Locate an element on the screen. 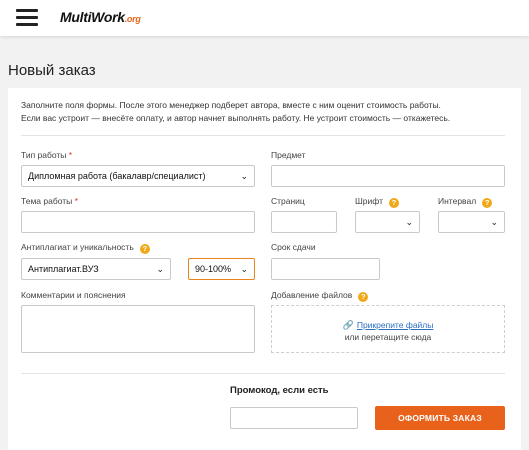  antiplagiat-system-select: Антиплагиат.ВУЗ ⌄ is located at coordinates (96, 269).